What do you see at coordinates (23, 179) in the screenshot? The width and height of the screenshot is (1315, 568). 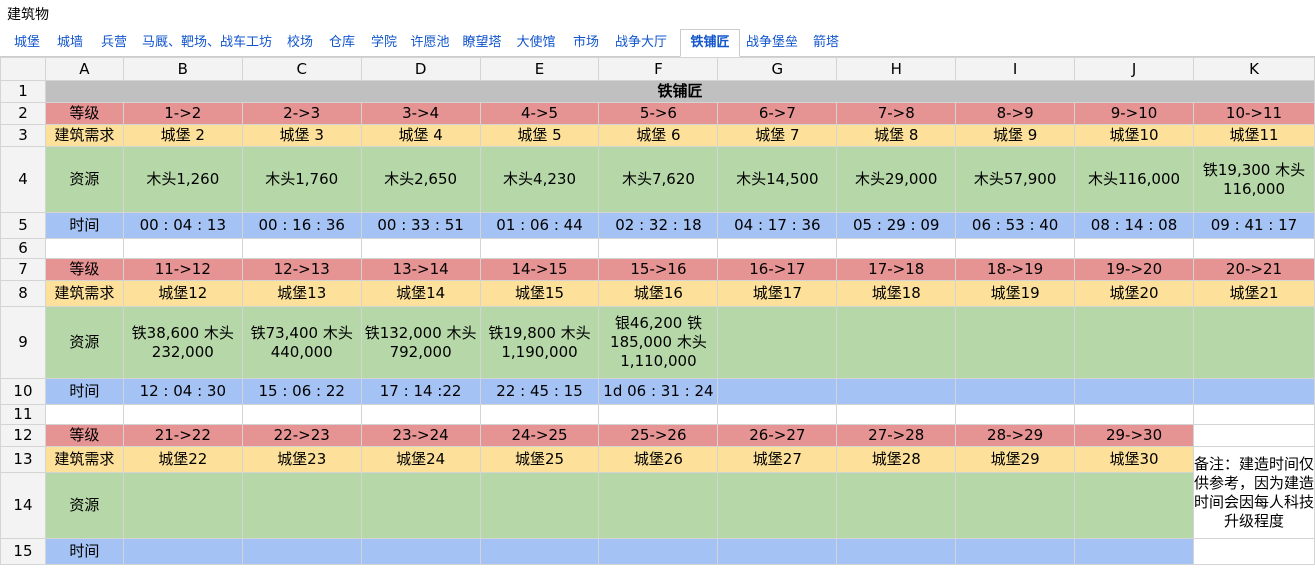 I see `row-header-4: 4` at bounding box center [23, 179].